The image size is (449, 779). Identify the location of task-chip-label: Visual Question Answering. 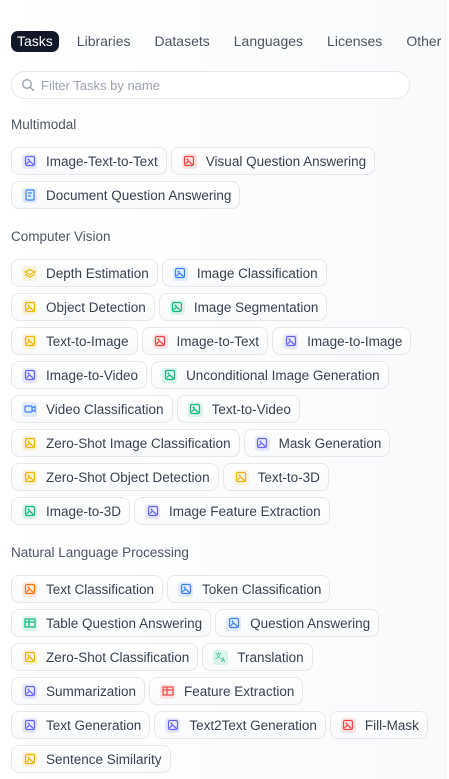
(286, 161).